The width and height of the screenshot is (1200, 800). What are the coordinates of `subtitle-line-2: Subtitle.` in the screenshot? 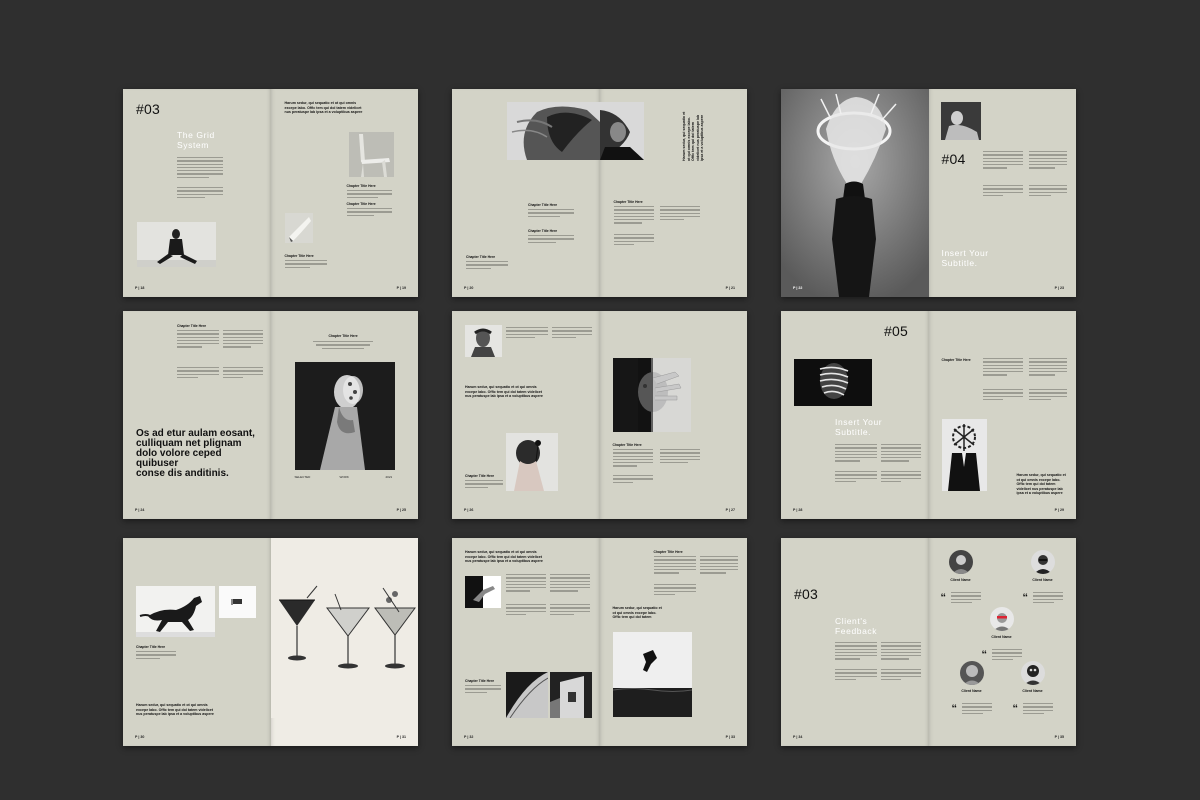 It's located at (959, 263).